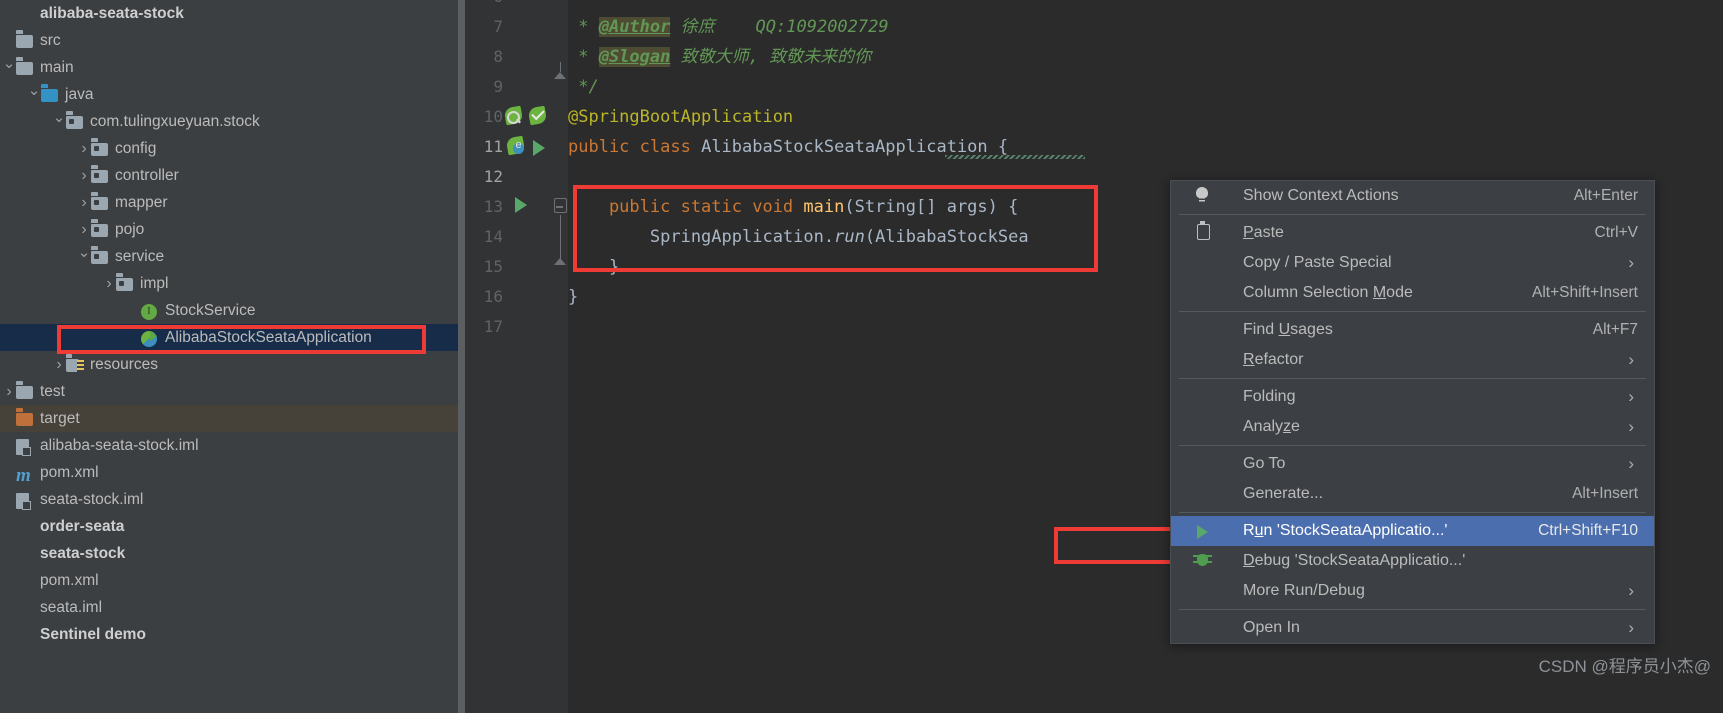 This screenshot has height=713, width=1723. What do you see at coordinates (141, 202) in the screenshot?
I see `tree-item-label: mapper` at bounding box center [141, 202].